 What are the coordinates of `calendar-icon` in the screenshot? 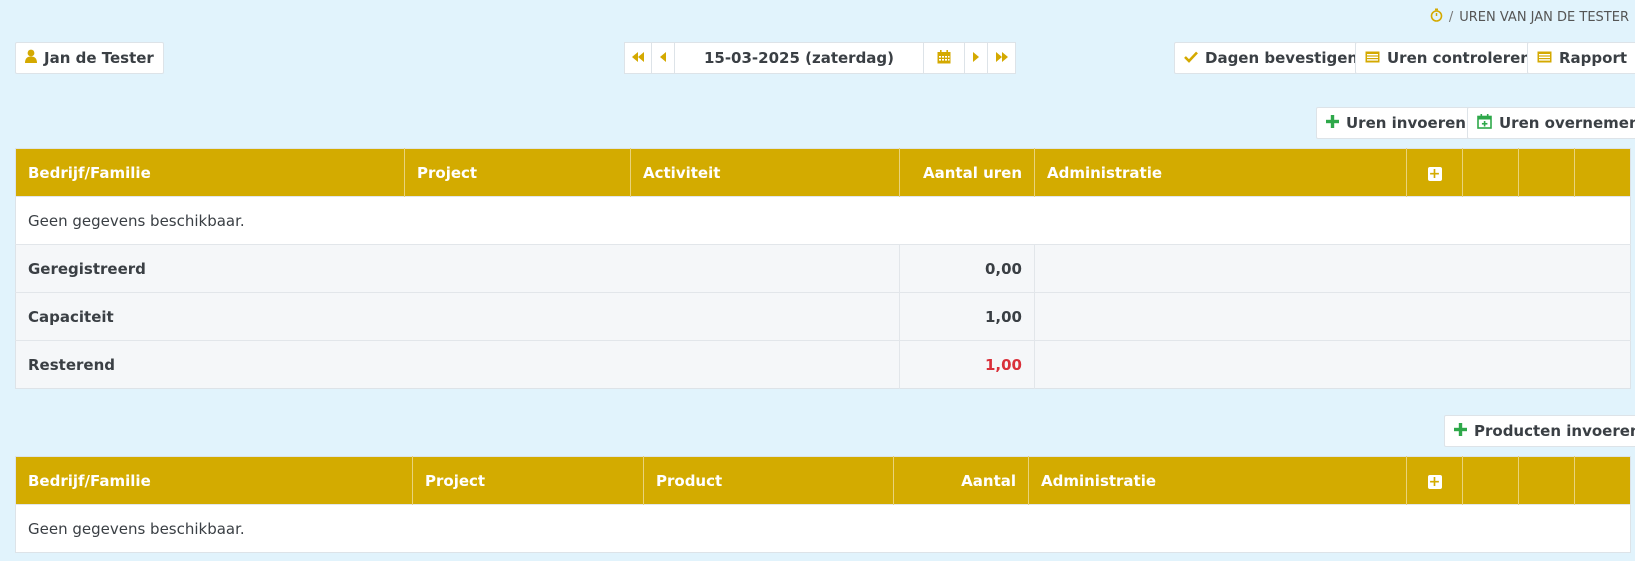 It's located at (944, 58).